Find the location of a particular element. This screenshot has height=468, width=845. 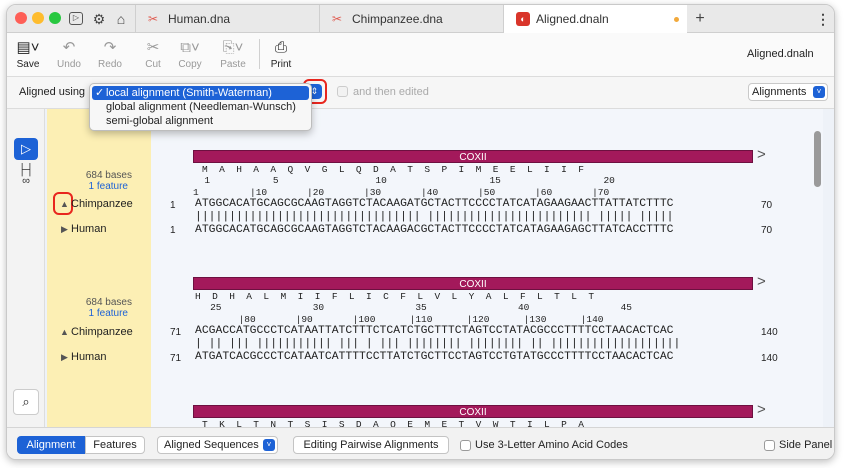

tab-aligned: ◐ Aligned.dnaln is located at coordinates (595, 19).